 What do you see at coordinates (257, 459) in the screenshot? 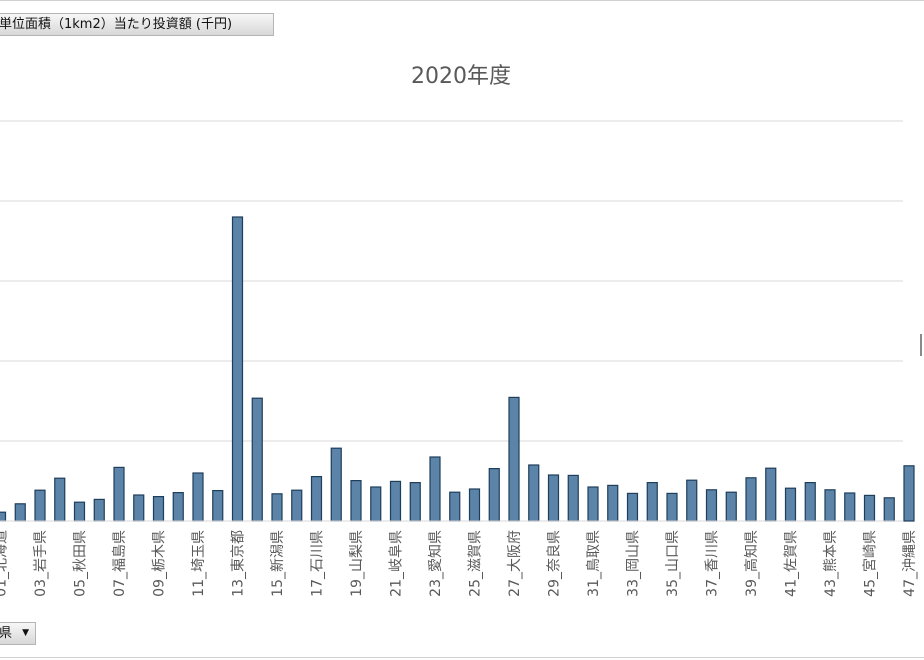
I see `bar-14_神奈川県` at bounding box center [257, 459].